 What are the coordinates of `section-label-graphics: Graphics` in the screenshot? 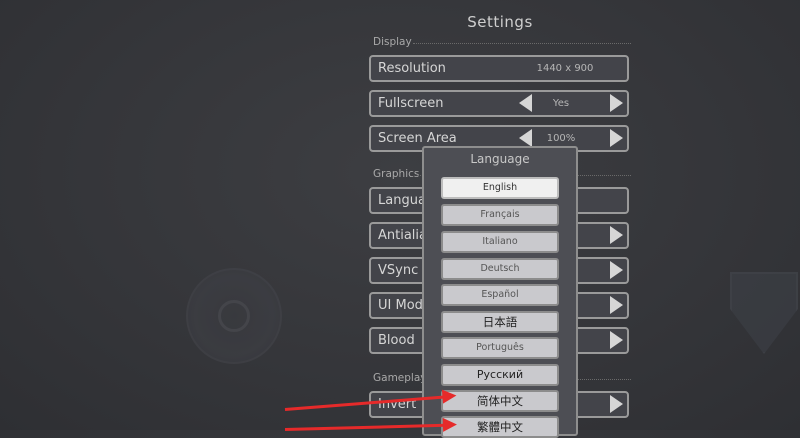 It's located at (396, 174).